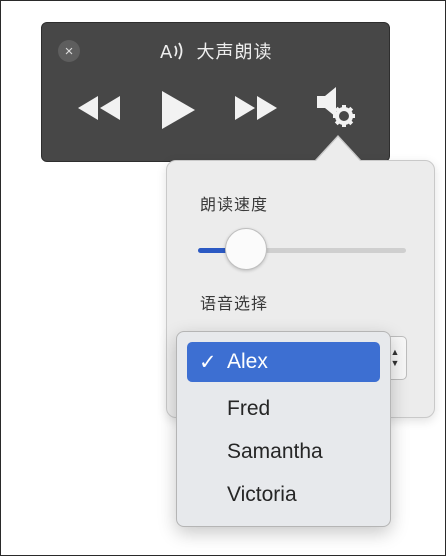 The image size is (446, 556). Describe the element at coordinates (395, 363) in the screenshot. I see `chevron-down-icon: ▼` at that location.